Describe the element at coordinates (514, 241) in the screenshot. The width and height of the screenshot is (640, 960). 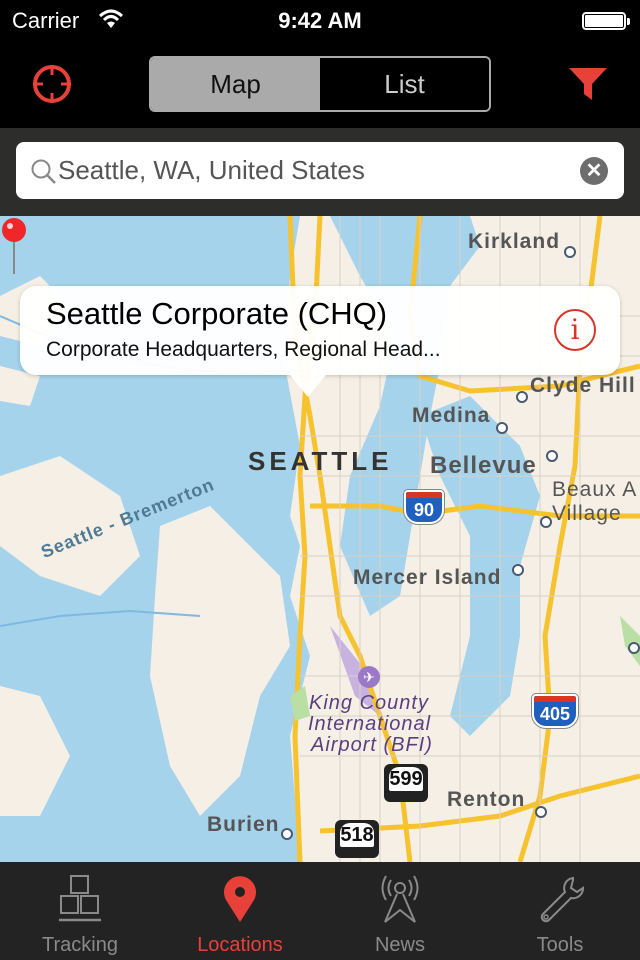
I see `map-label-kirkland: Kirkland` at that location.